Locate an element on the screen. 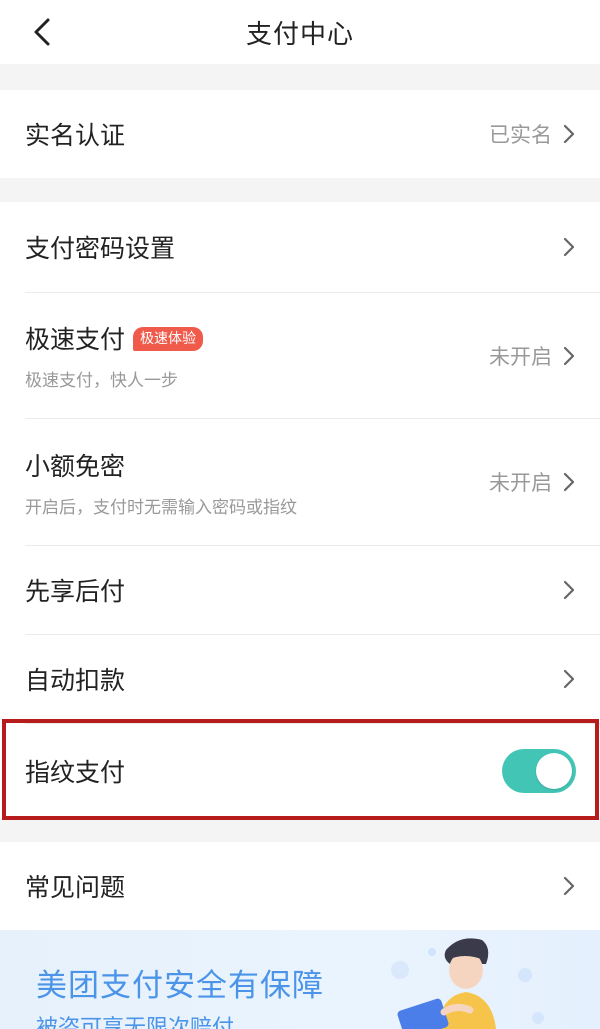 This screenshot has width=600, height=1029. row-pay-later: 先享后付 is located at coordinates (300, 590).